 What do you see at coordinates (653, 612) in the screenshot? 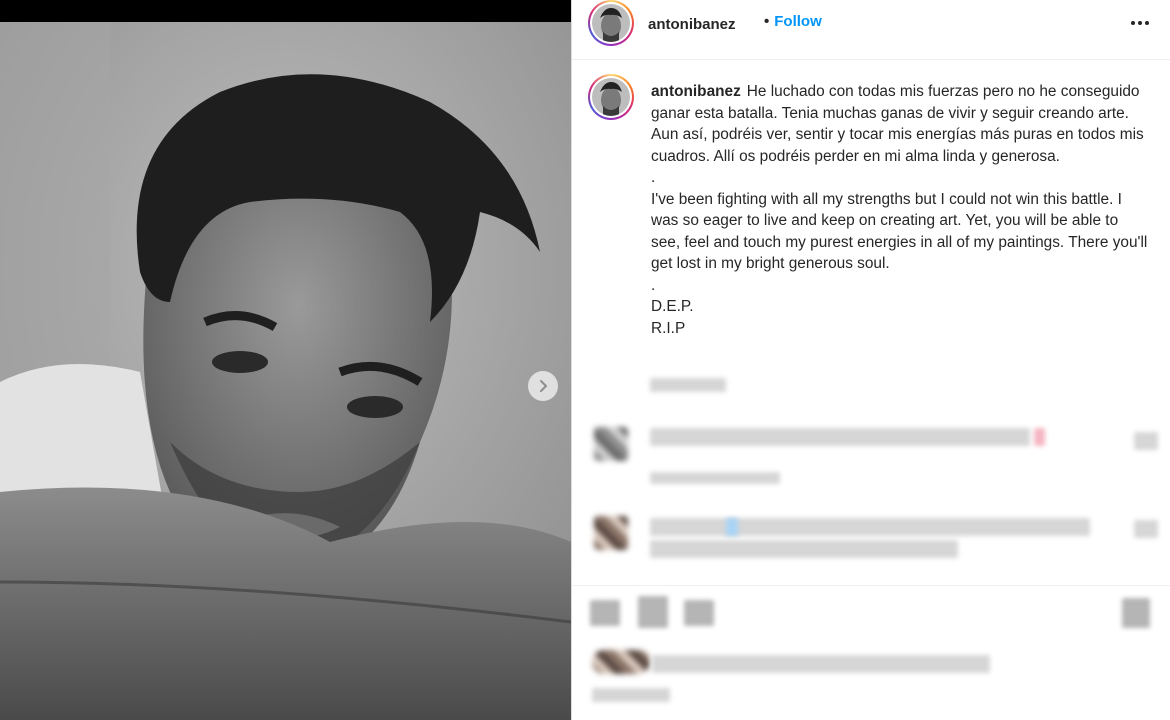
I see `comment-icon-blurred` at bounding box center [653, 612].